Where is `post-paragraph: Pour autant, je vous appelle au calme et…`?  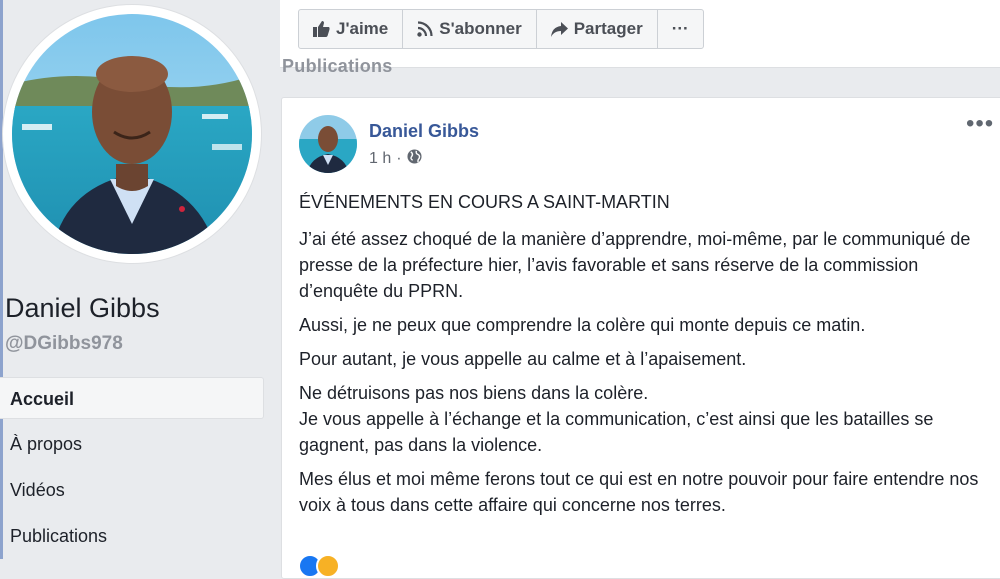 post-paragraph: Pour autant, je vous appelle au calme et… is located at coordinates (523, 359).